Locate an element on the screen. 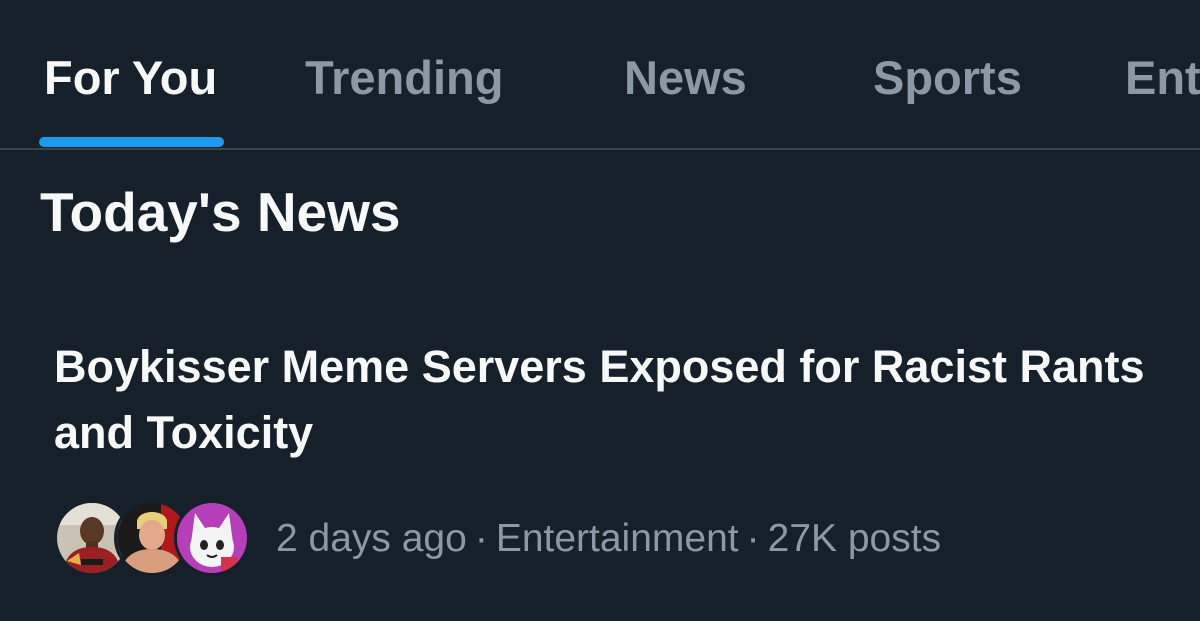  active-tab-indicator is located at coordinates (131, 142).